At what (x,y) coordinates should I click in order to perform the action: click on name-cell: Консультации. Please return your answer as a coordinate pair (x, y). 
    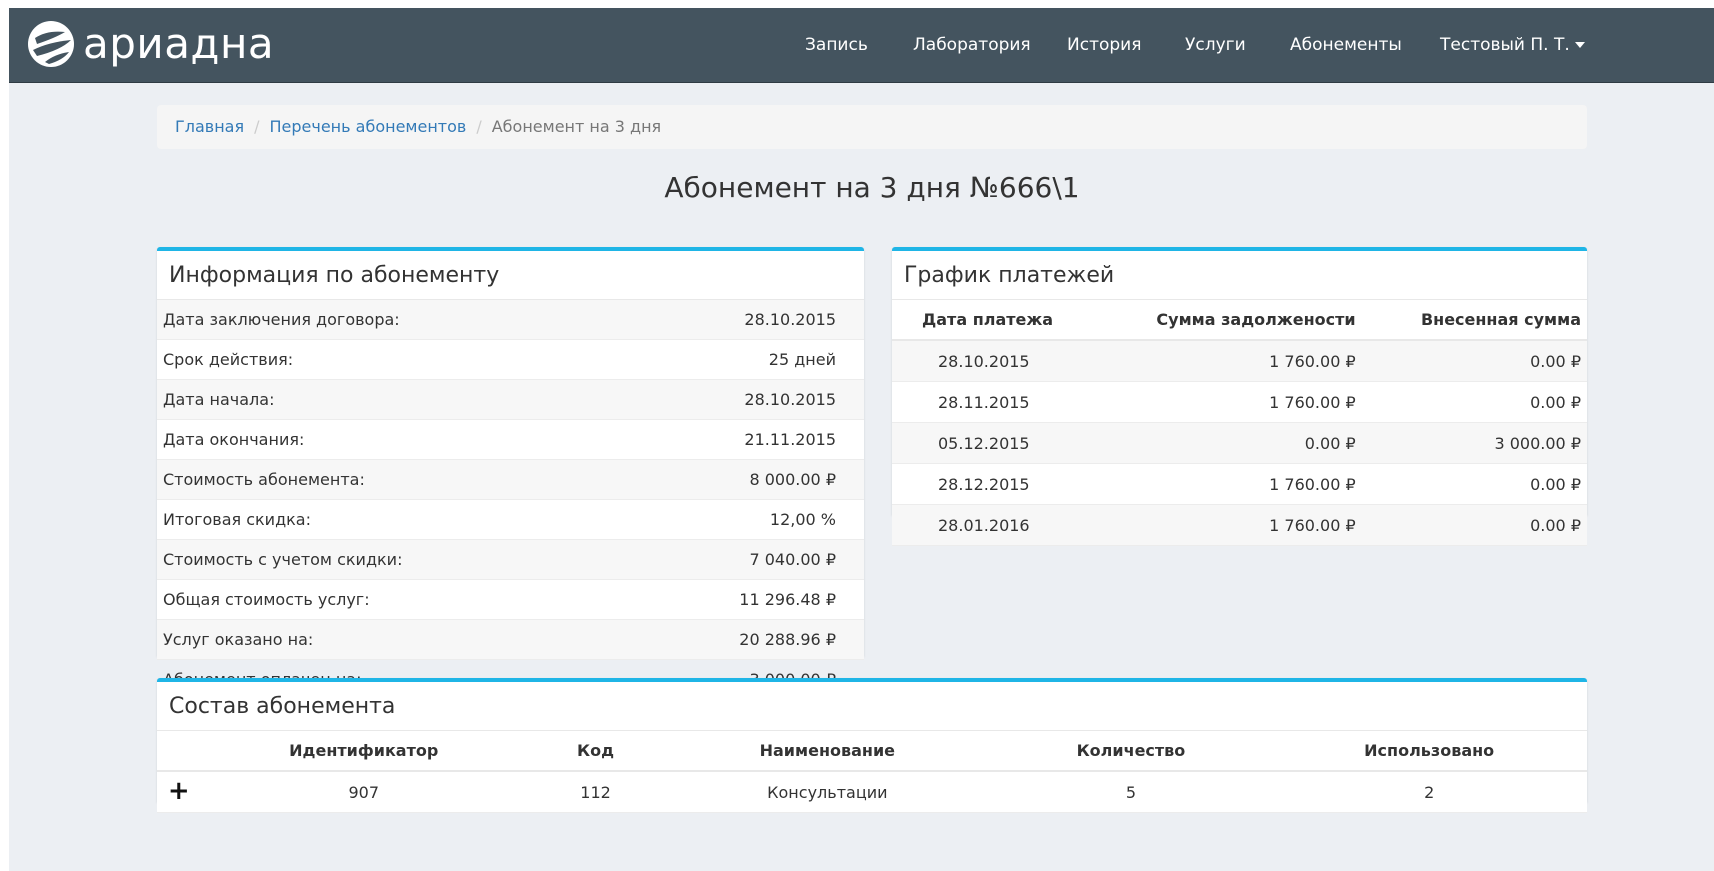
    Looking at the image, I should click on (827, 792).